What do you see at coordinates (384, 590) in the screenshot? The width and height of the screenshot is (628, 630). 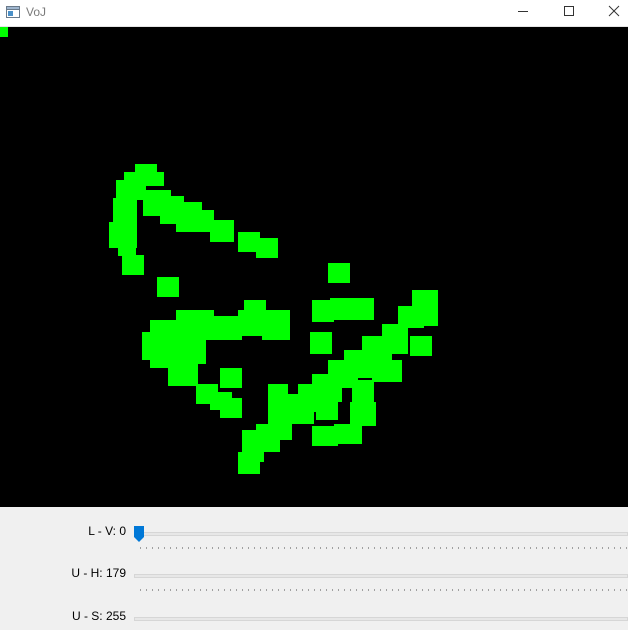 I see `trackbar-ticks-uh` at bounding box center [384, 590].